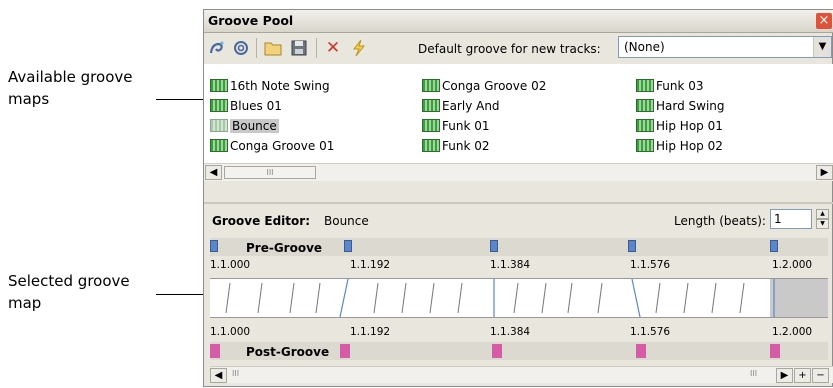 The width and height of the screenshot is (833, 388). Describe the element at coordinates (346, 221) in the screenshot. I see `groove-editor-name: Bounce` at that location.